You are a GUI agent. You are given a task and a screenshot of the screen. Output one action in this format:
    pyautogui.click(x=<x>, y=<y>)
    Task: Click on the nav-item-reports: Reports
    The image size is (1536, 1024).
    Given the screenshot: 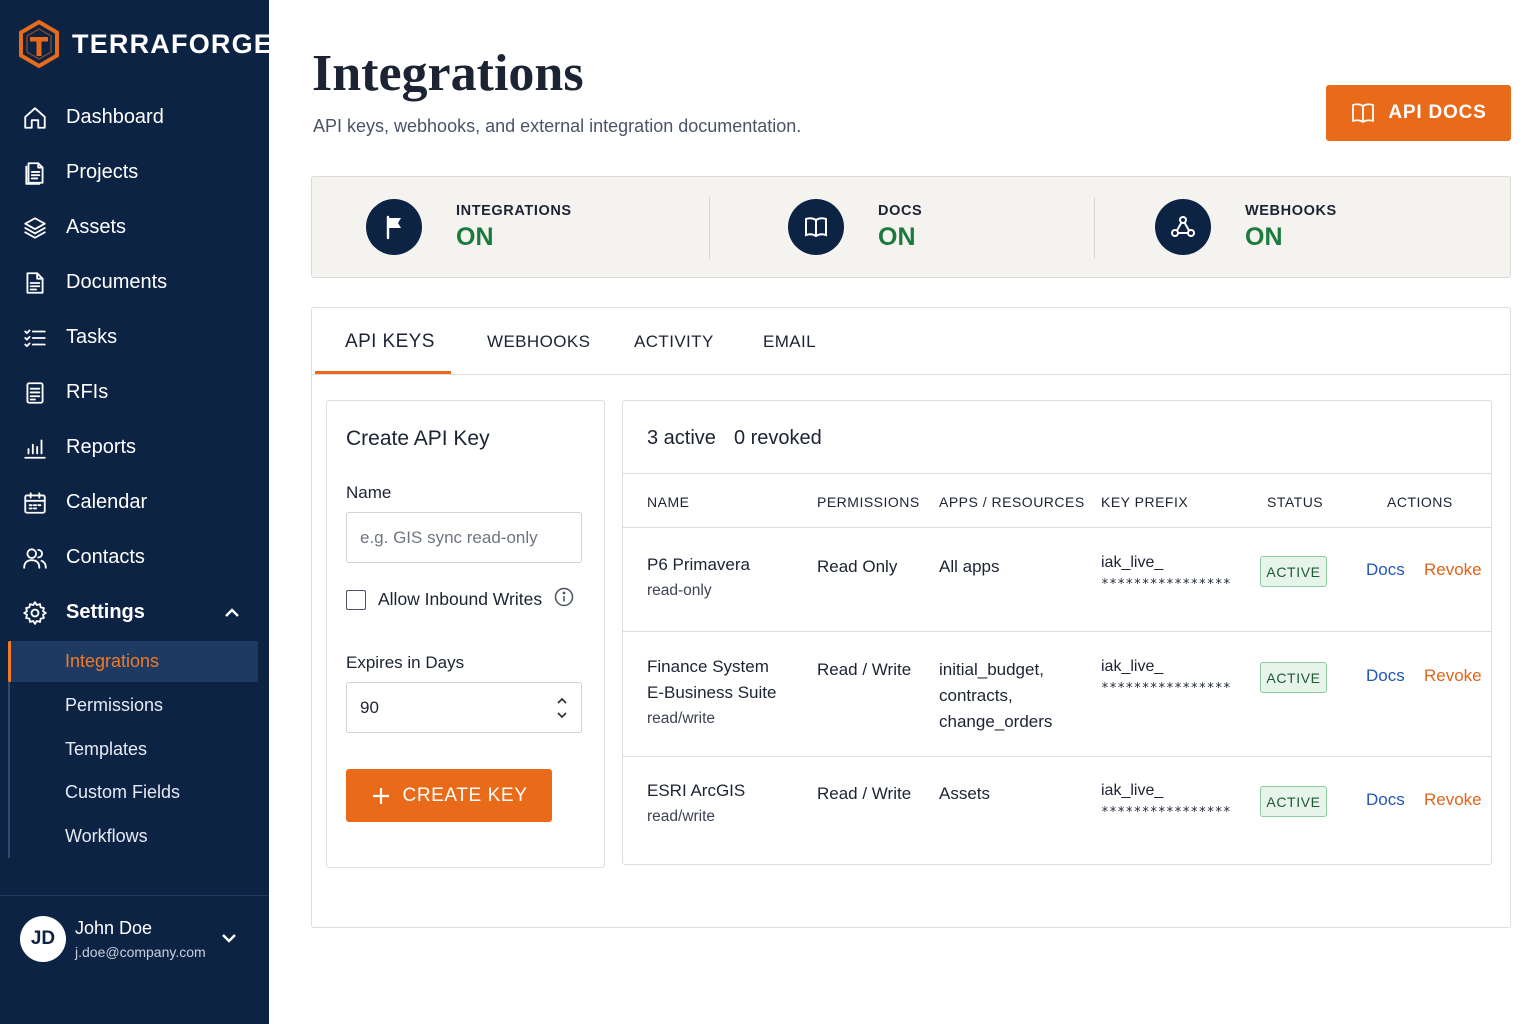 What is the action you would take?
    pyautogui.click(x=134, y=447)
    